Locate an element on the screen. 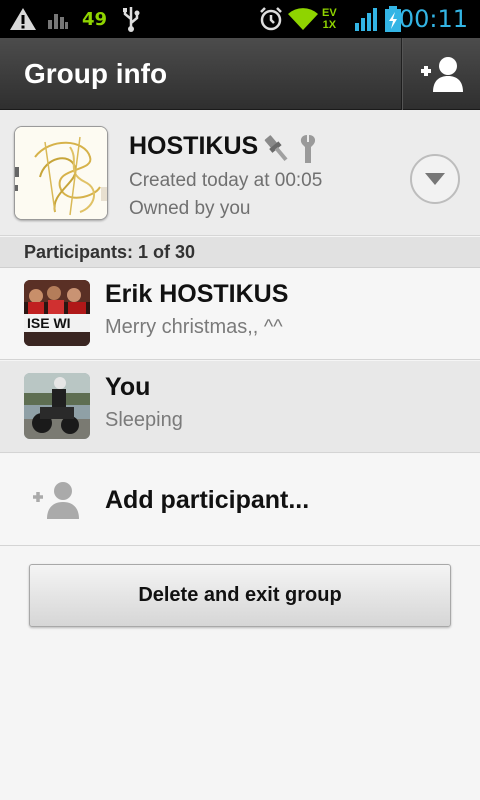 The image size is (480, 800). chevron-down-icon is located at coordinates (435, 179).